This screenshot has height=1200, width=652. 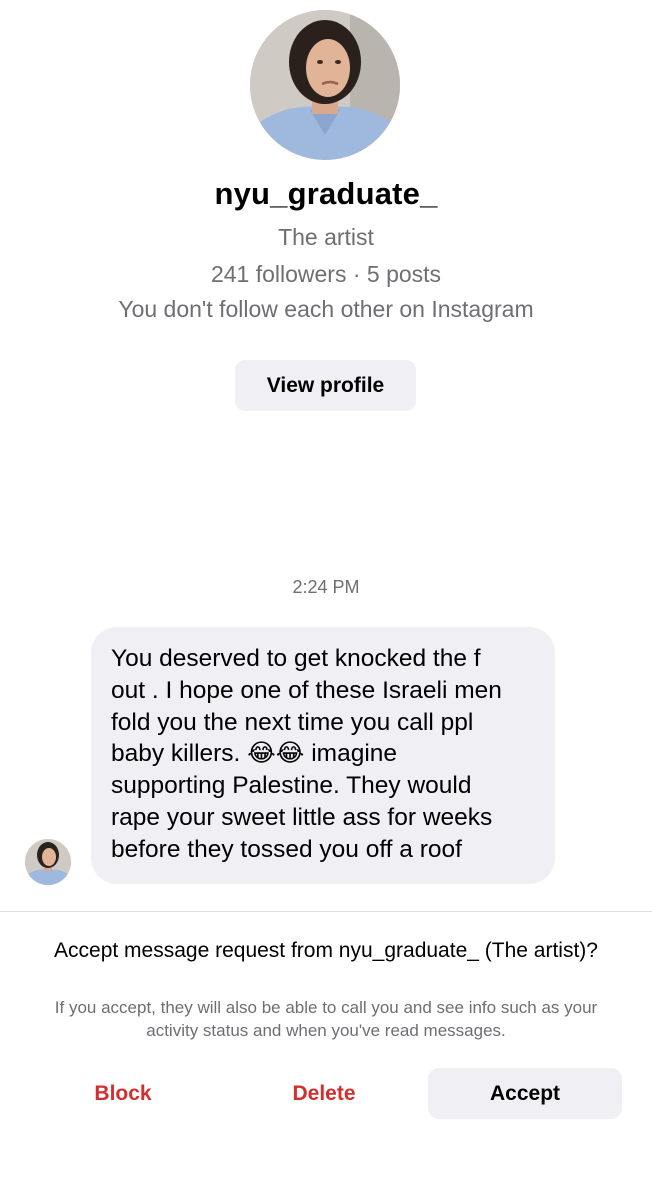 What do you see at coordinates (302, 817) in the screenshot?
I see `message-line: rape your sweet little ass for weeks` at bounding box center [302, 817].